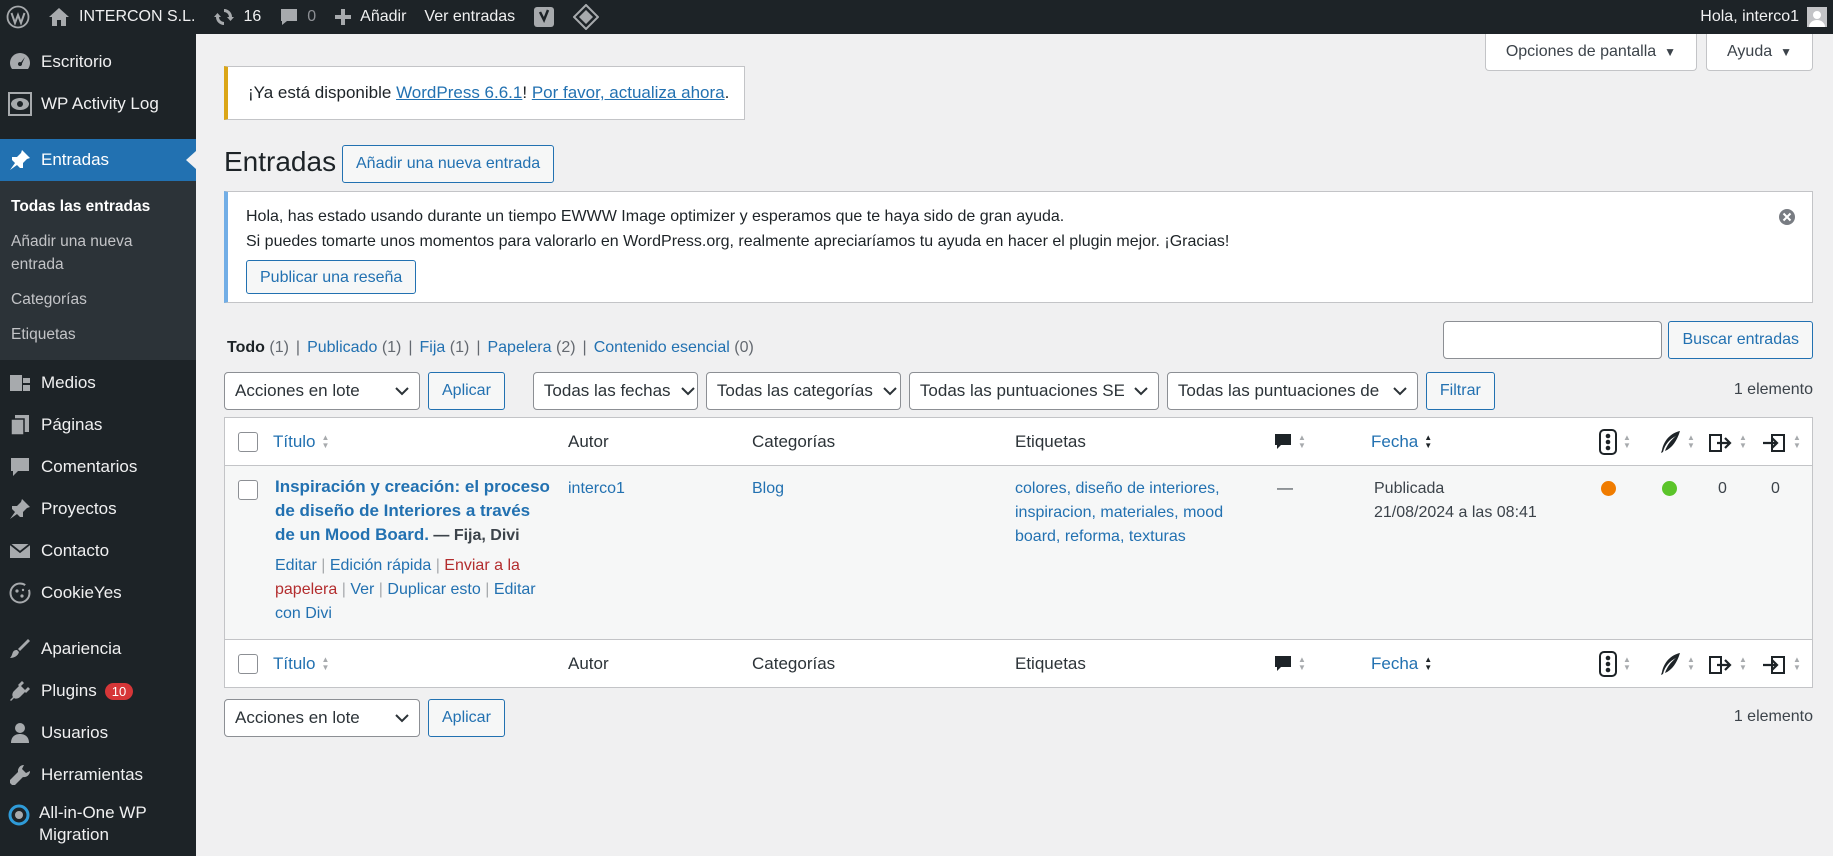  I want to click on sidebar-item-apariencia: Apariencia, so click(98, 649).